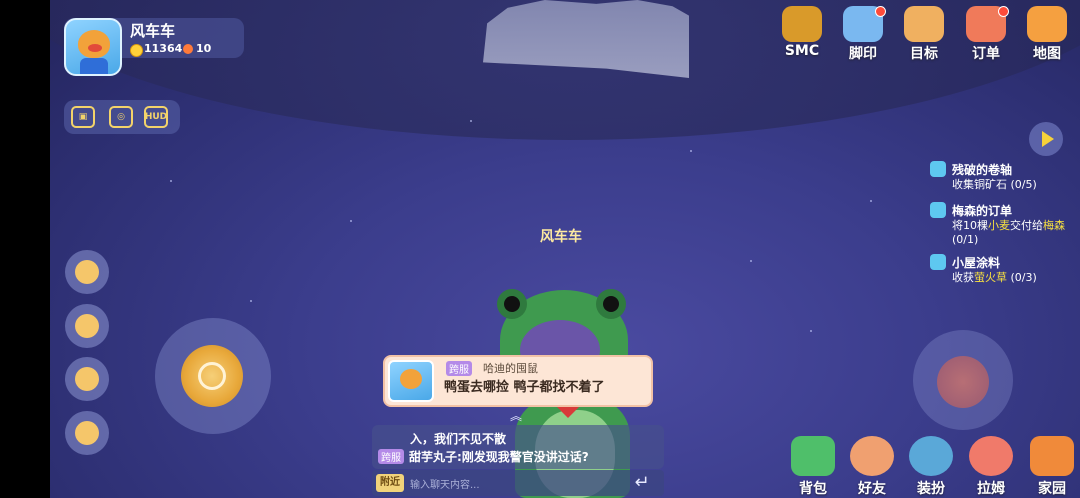 This screenshot has height=498, width=1080. Describe the element at coordinates (510, 368) in the screenshot. I see `speaker-name: 哈迪的囤鼠` at that location.